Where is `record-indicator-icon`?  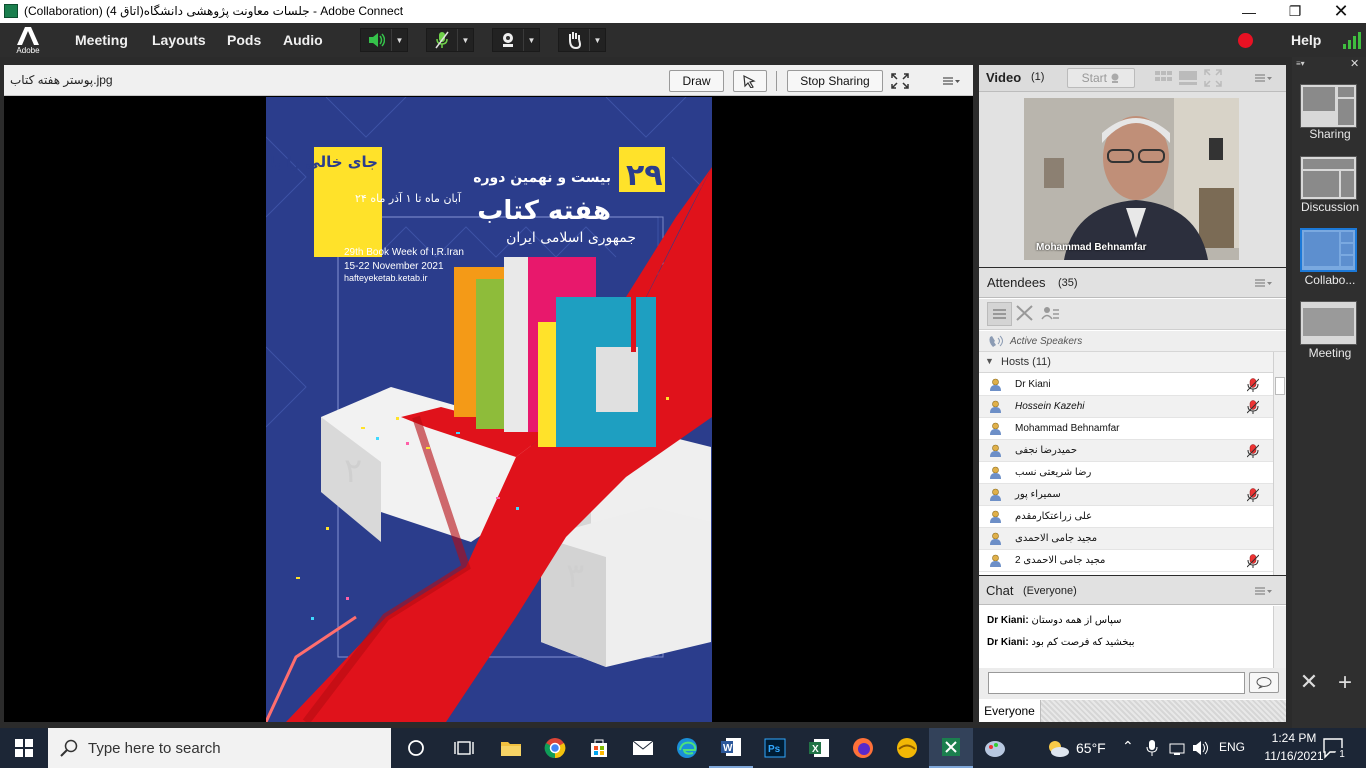
record-indicator-icon is located at coordinates (1245, 40).